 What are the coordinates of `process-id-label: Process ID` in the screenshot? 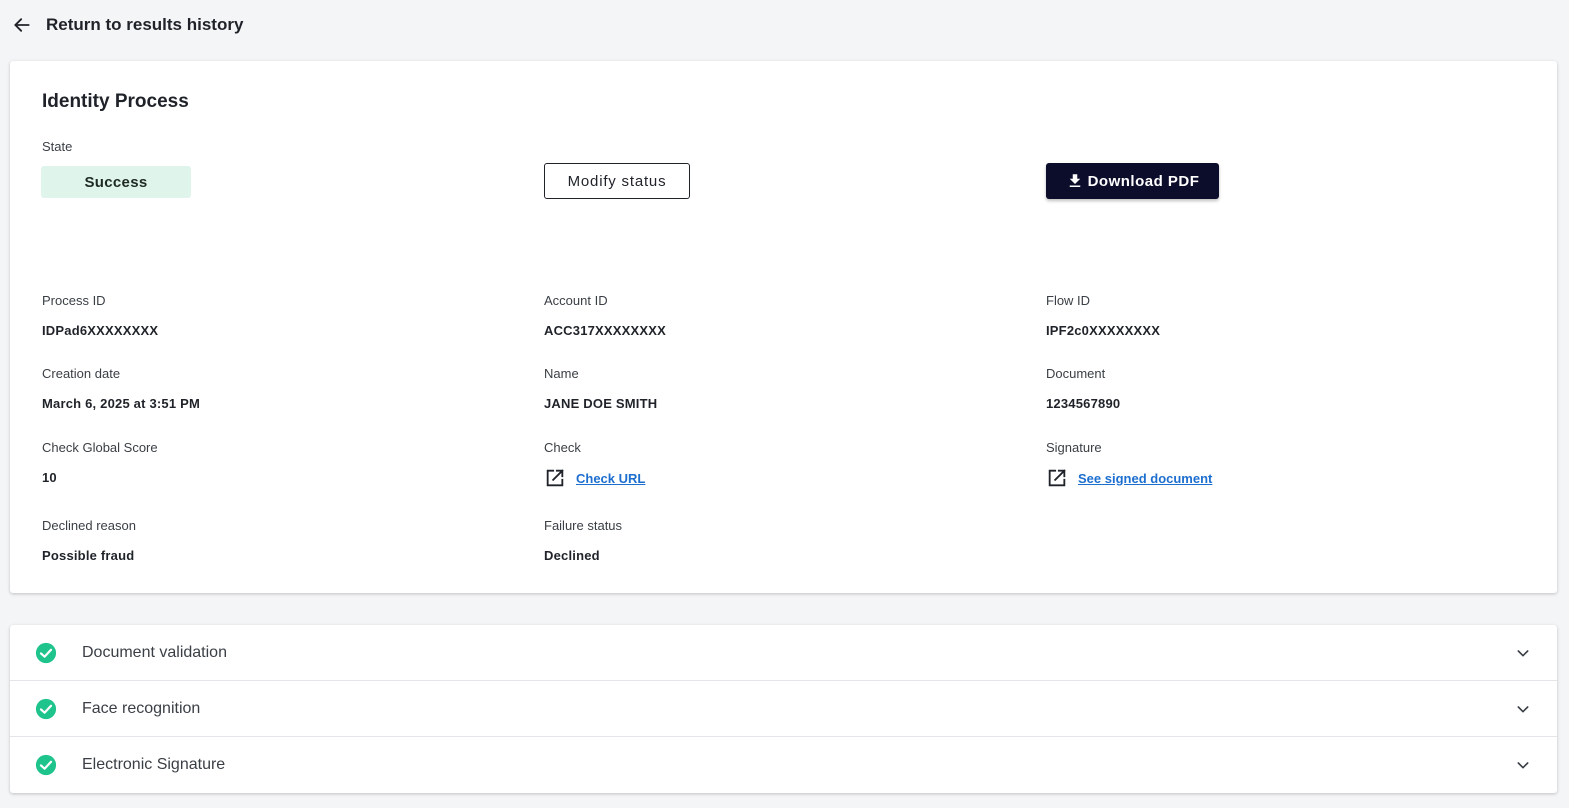 It's located at (74, 300).